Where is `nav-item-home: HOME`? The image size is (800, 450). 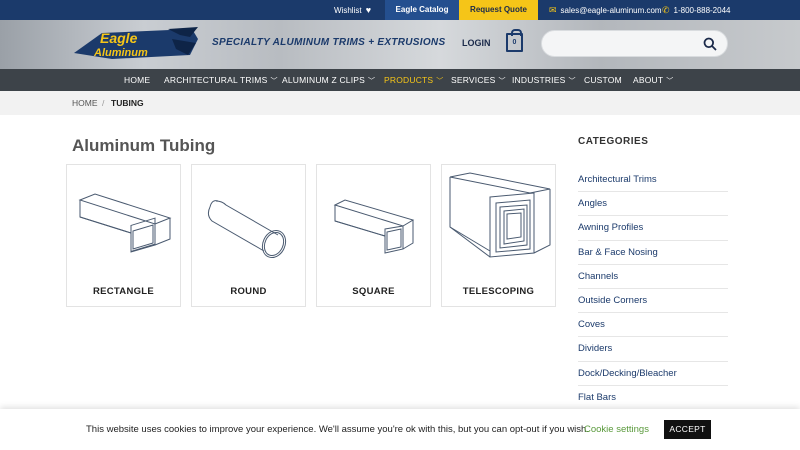
nav-item-home: HOME is located at coordinates (137, 80).